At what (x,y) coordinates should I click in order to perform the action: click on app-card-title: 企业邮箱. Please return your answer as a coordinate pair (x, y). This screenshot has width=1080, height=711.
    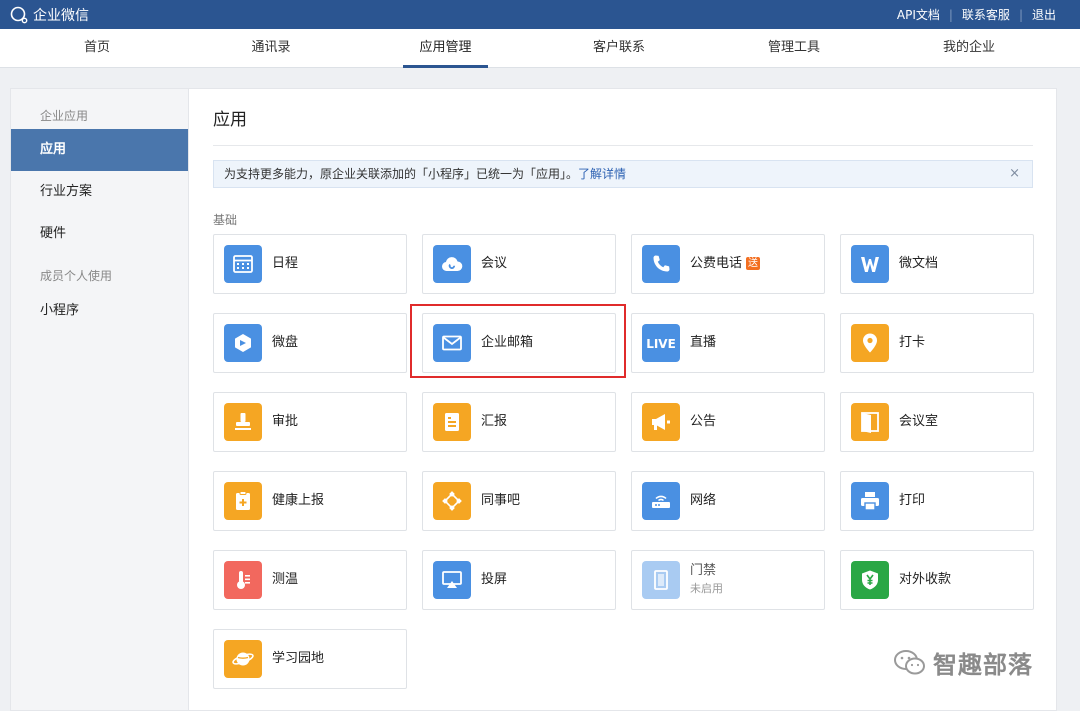
    Looking at the image, I should click on (507, 343).